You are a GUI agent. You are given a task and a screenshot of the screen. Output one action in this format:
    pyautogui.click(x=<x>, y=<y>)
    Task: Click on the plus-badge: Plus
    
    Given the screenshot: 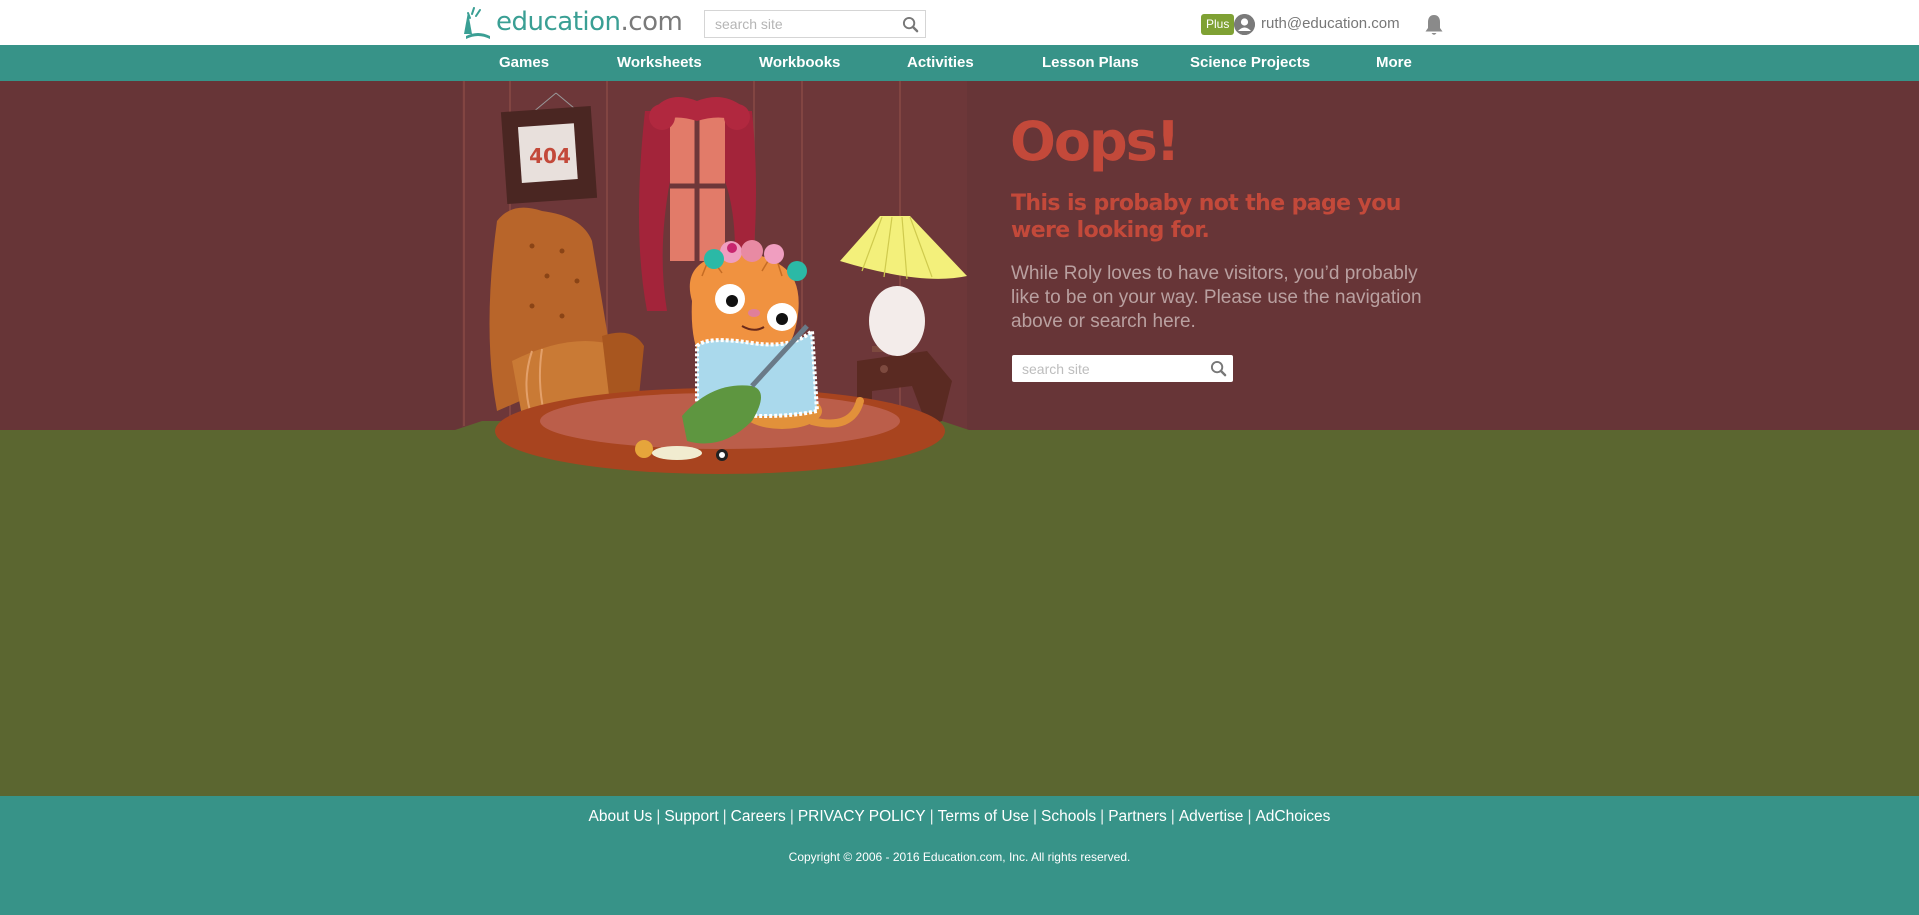 What is the action you would take?
    pyautogui.click(x=1218, y=24)
    